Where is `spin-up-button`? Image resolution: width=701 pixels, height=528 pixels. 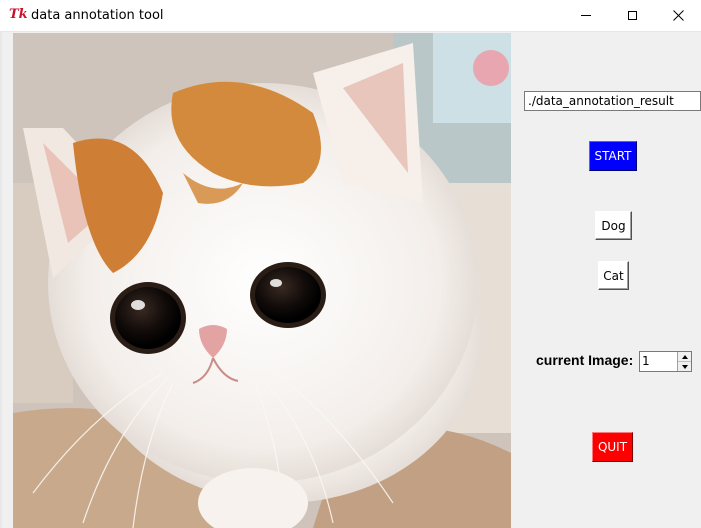 spin-up-button is located at coordinates (684, 357).